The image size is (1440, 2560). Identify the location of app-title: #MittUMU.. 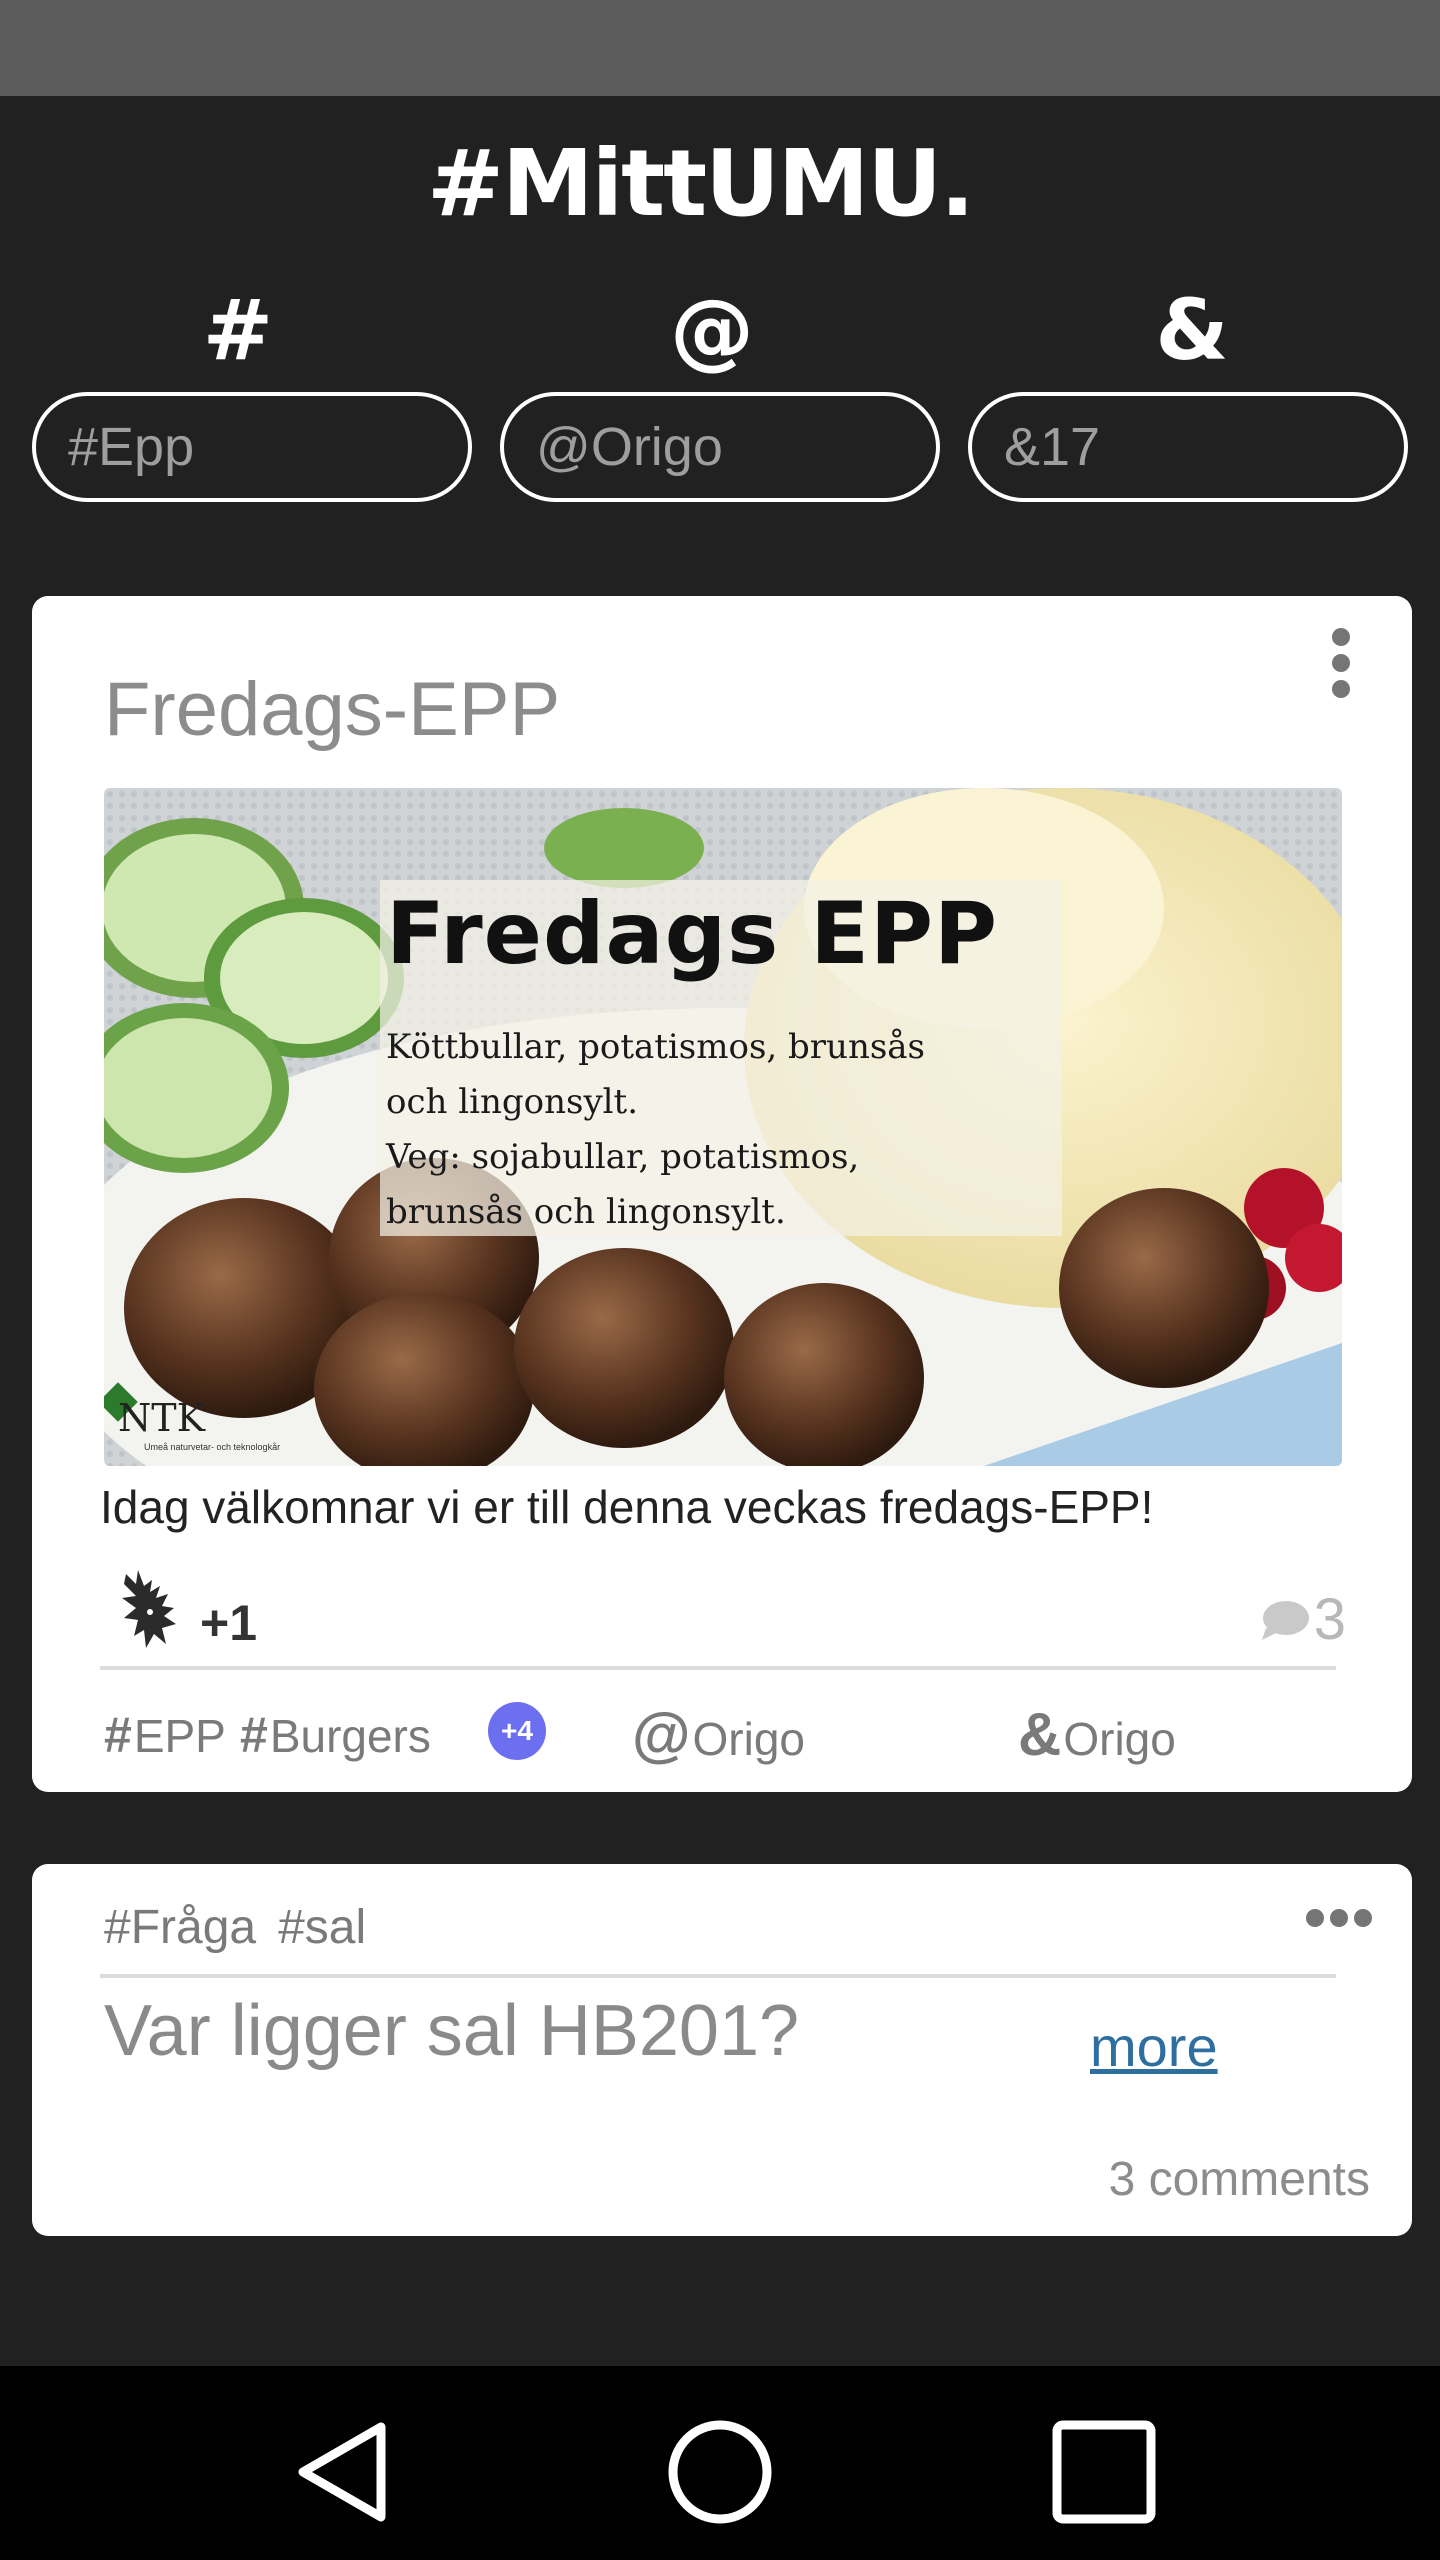
(700, 183).